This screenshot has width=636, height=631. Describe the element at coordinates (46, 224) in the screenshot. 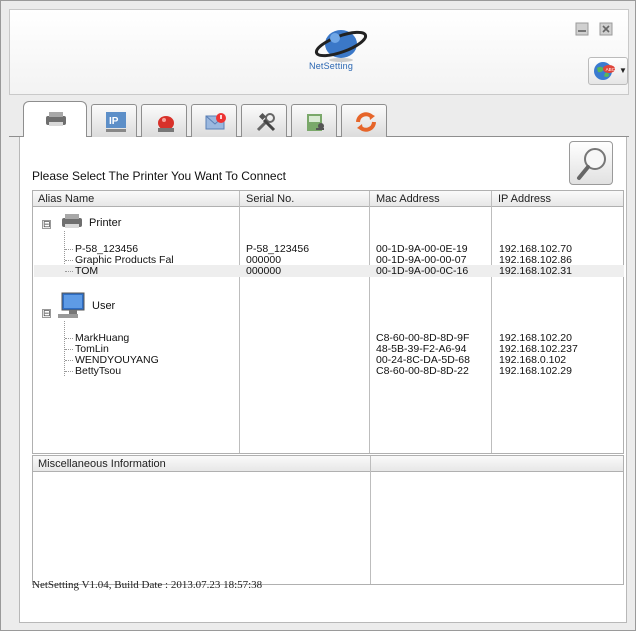

I see `printer-group-expander: ⊟` at that location.